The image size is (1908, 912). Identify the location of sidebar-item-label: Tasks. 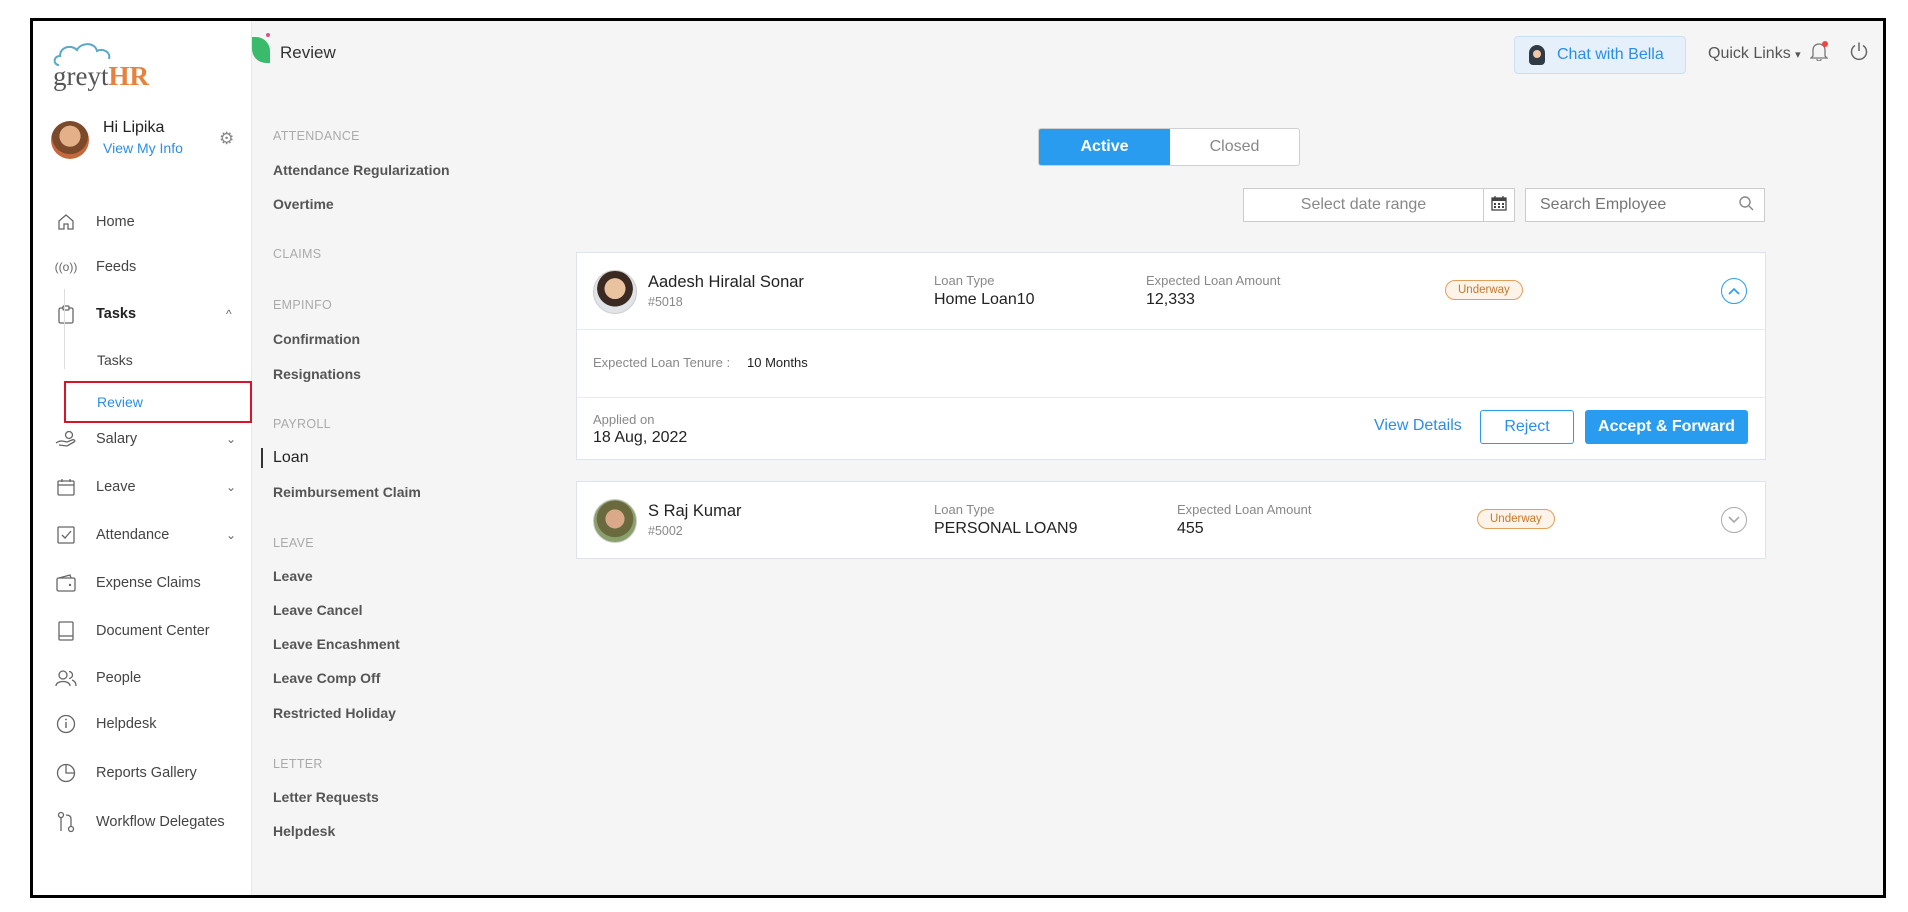
(116, 314).